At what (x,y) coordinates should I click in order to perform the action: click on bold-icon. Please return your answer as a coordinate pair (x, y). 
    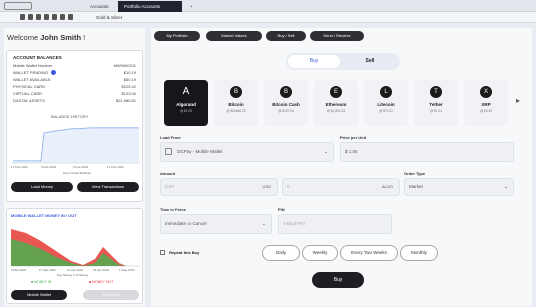
    Looking at the image, I should click on (22, 17).